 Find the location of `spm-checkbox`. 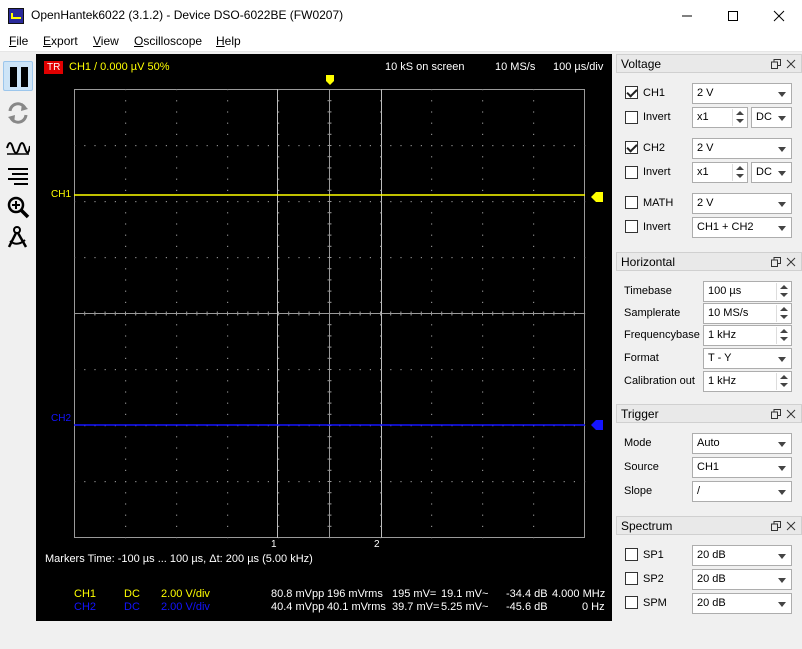

spm-checkbox is located at coordinates (631, 602).